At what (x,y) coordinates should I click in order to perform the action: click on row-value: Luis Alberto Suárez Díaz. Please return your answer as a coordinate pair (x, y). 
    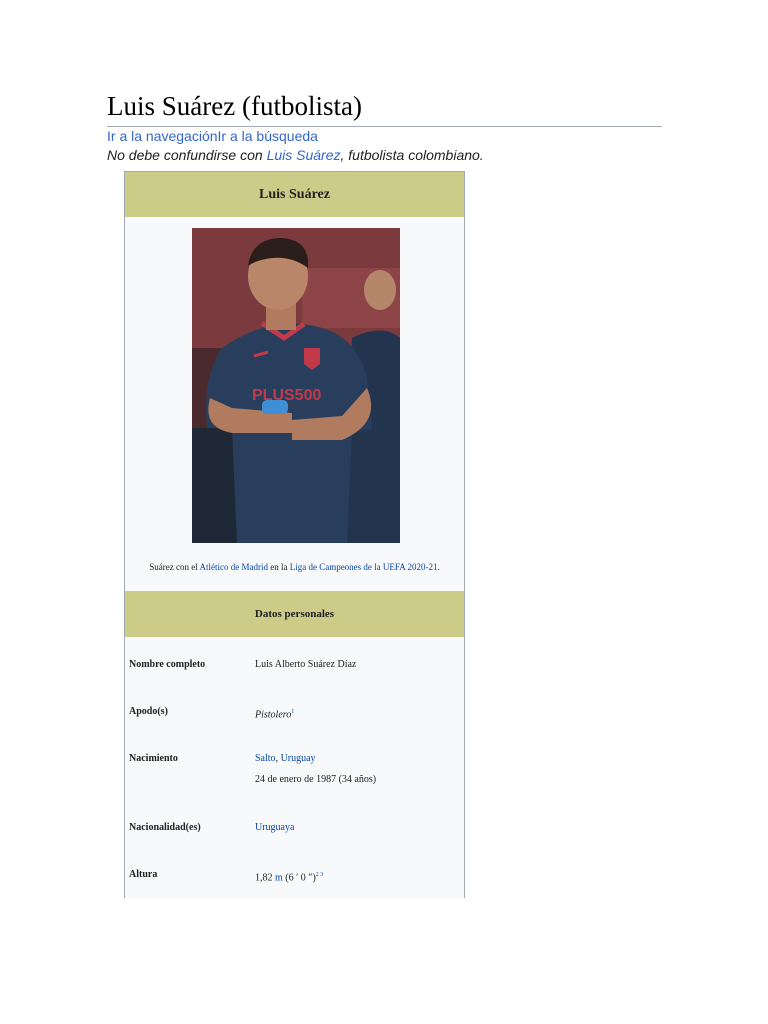
    Looking at the image, I should click on (306, 664).